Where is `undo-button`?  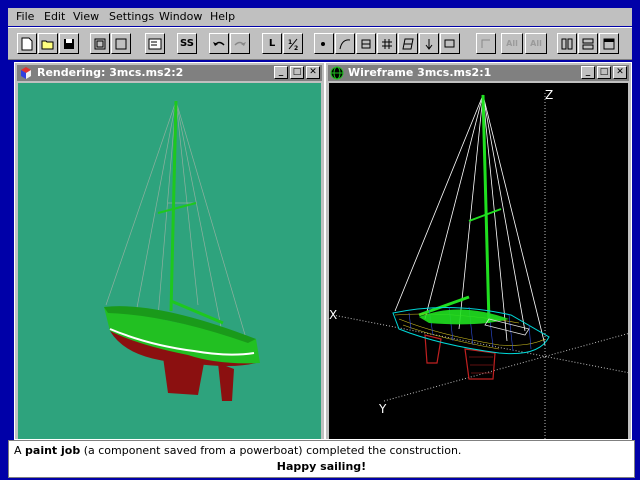 undo-button is located at coordinates (219, 43).